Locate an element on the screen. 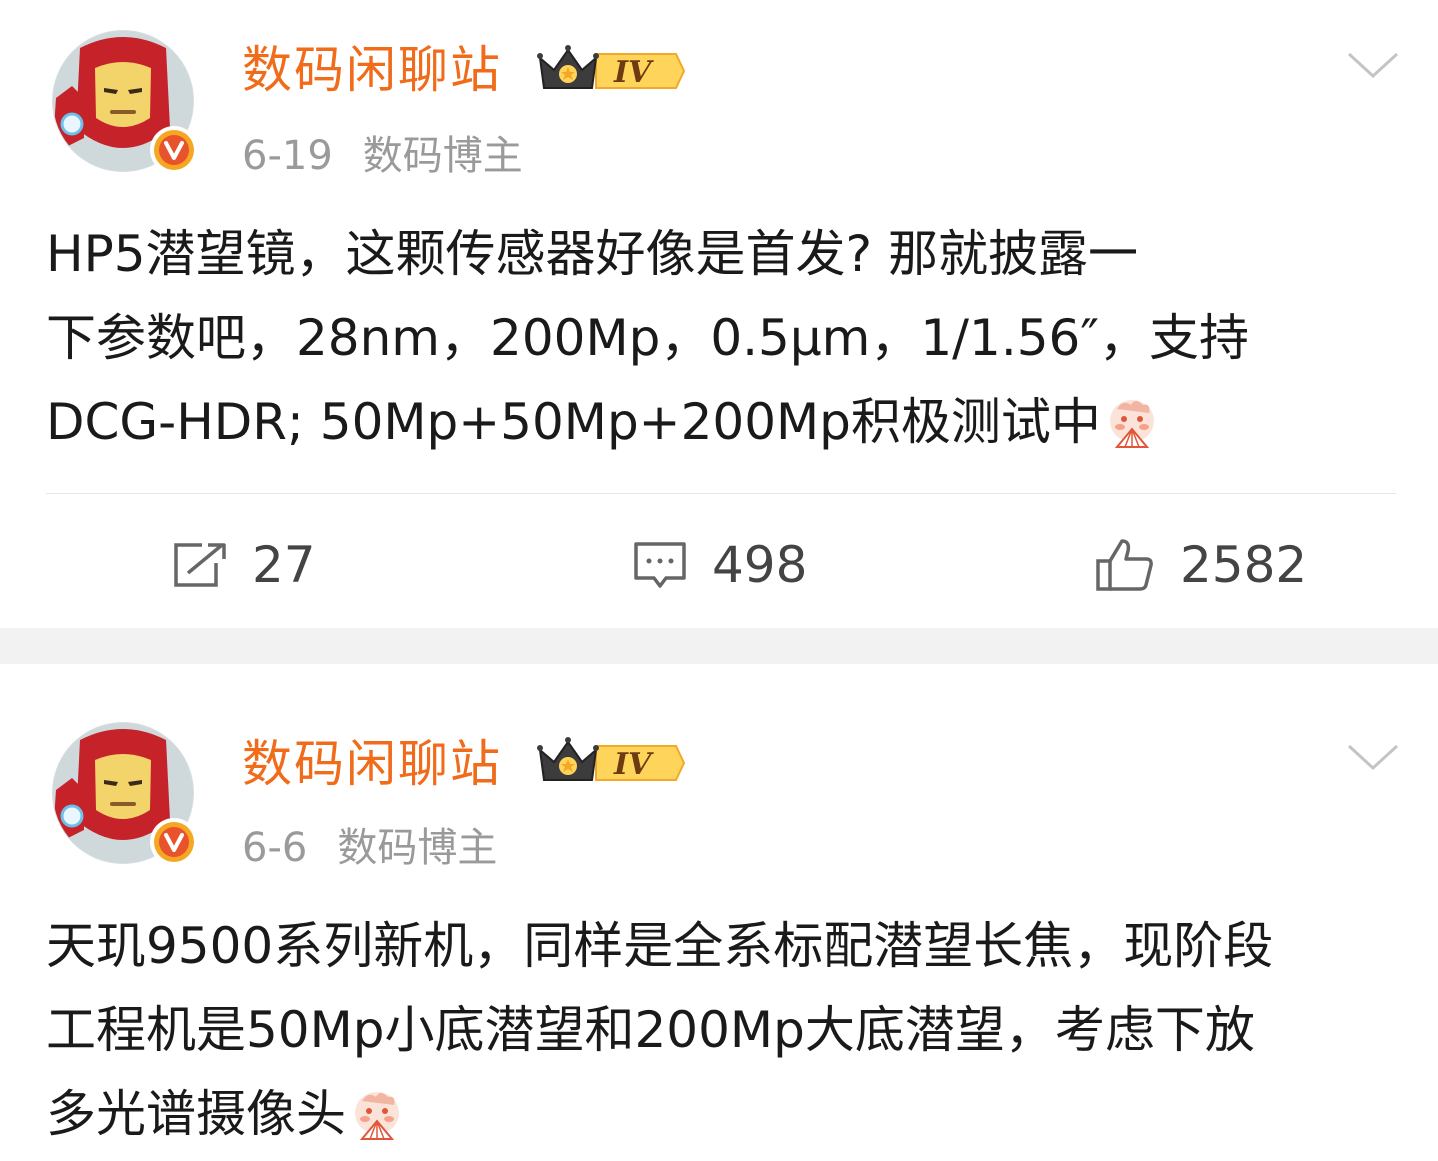 The image size is (1438, 1161). like-count: 2582 is located at coordinates (1244, 565).